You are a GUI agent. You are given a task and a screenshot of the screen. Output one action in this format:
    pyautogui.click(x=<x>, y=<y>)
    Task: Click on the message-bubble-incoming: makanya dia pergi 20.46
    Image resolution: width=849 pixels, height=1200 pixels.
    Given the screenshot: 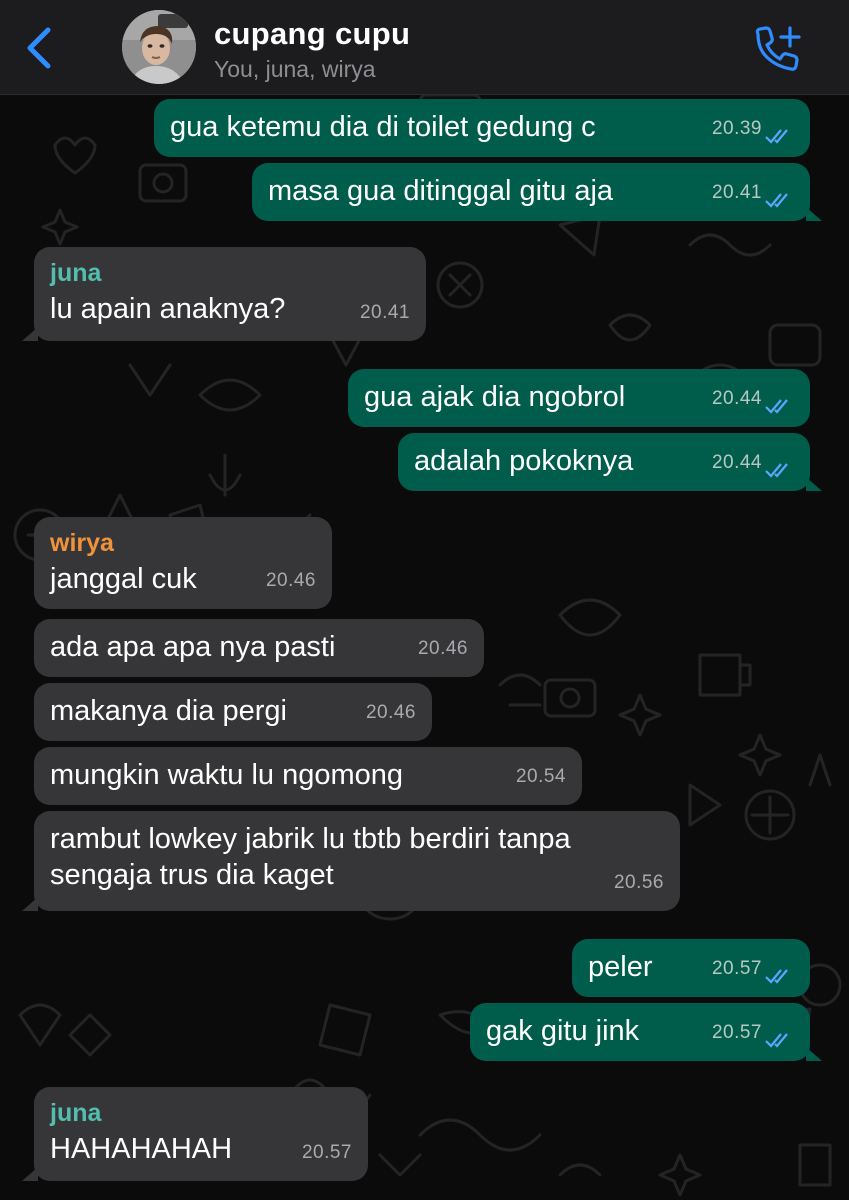 What is the action you would take?
    pyautogui.click(x=233, y=712)
    